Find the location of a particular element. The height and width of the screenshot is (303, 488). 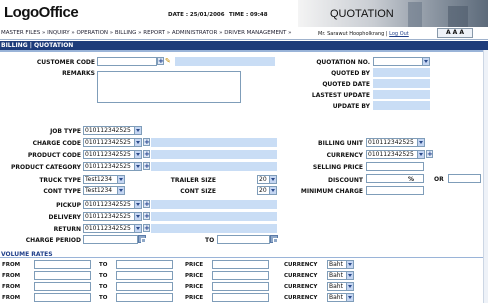

charge-period-to-input is located at coordinates (243, 239).